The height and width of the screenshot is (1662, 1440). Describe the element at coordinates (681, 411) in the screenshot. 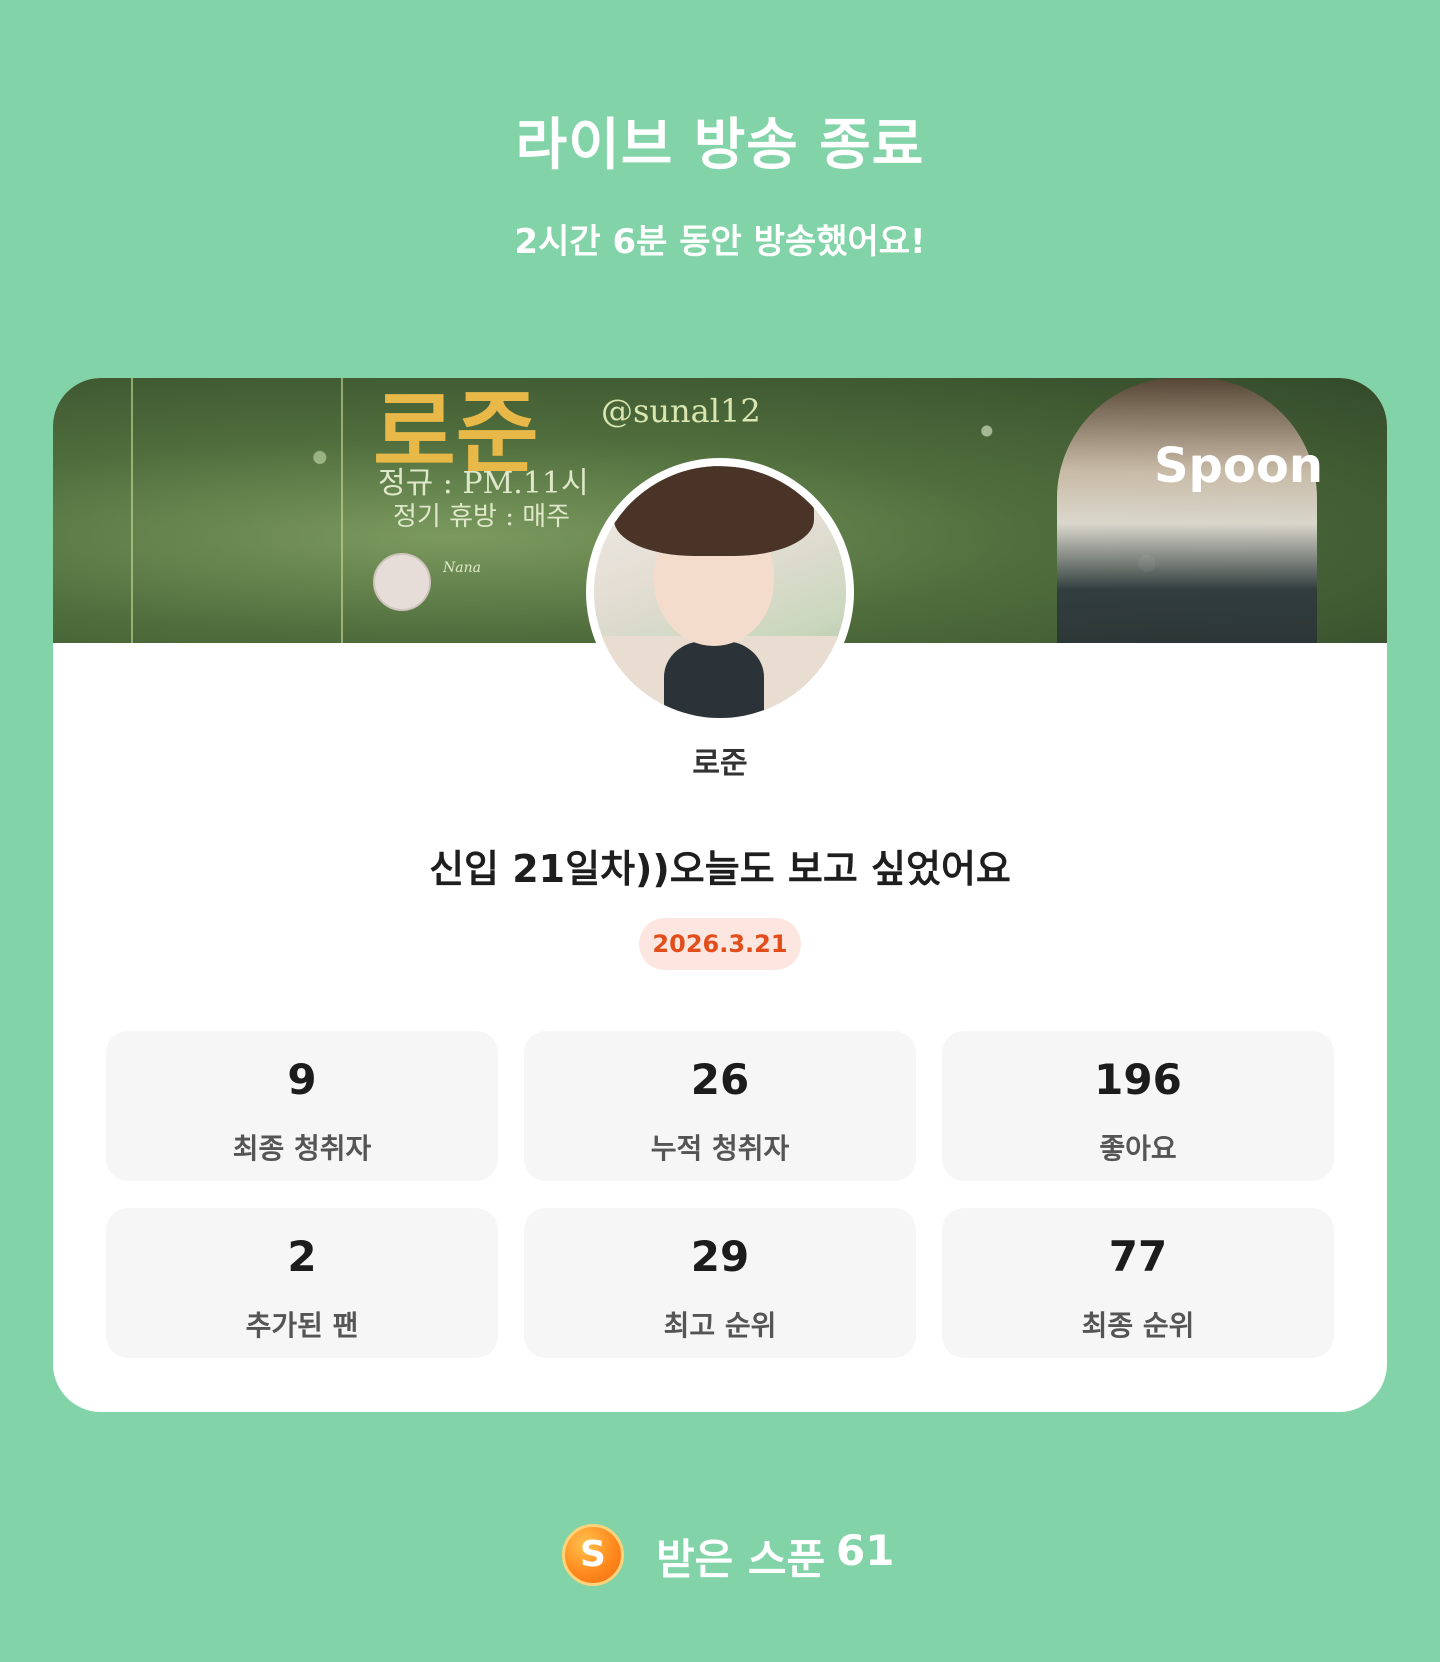

I see `banner-handle: @sunal12` at that location.